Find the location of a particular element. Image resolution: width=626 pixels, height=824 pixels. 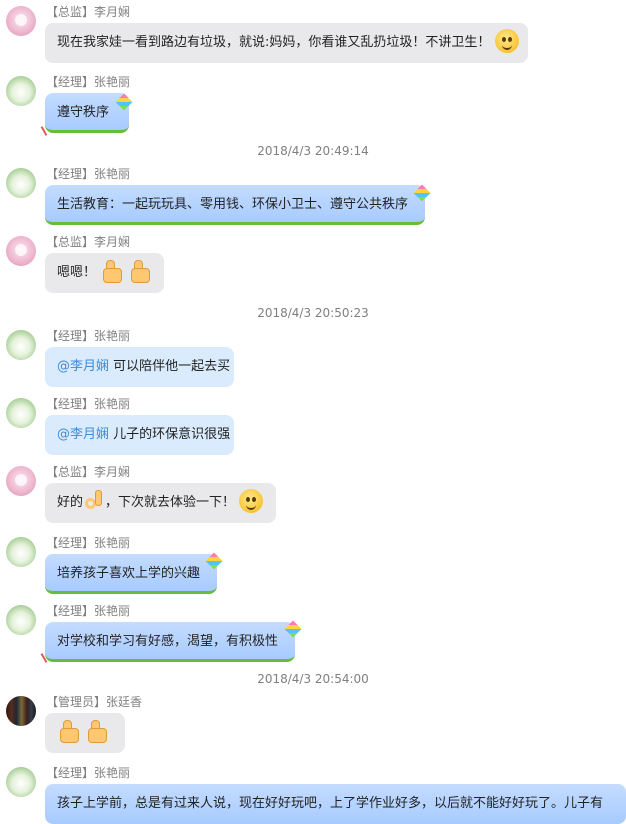

timestamp: 2018/4/3 20:54:00 is located at coordinates (313, 679).